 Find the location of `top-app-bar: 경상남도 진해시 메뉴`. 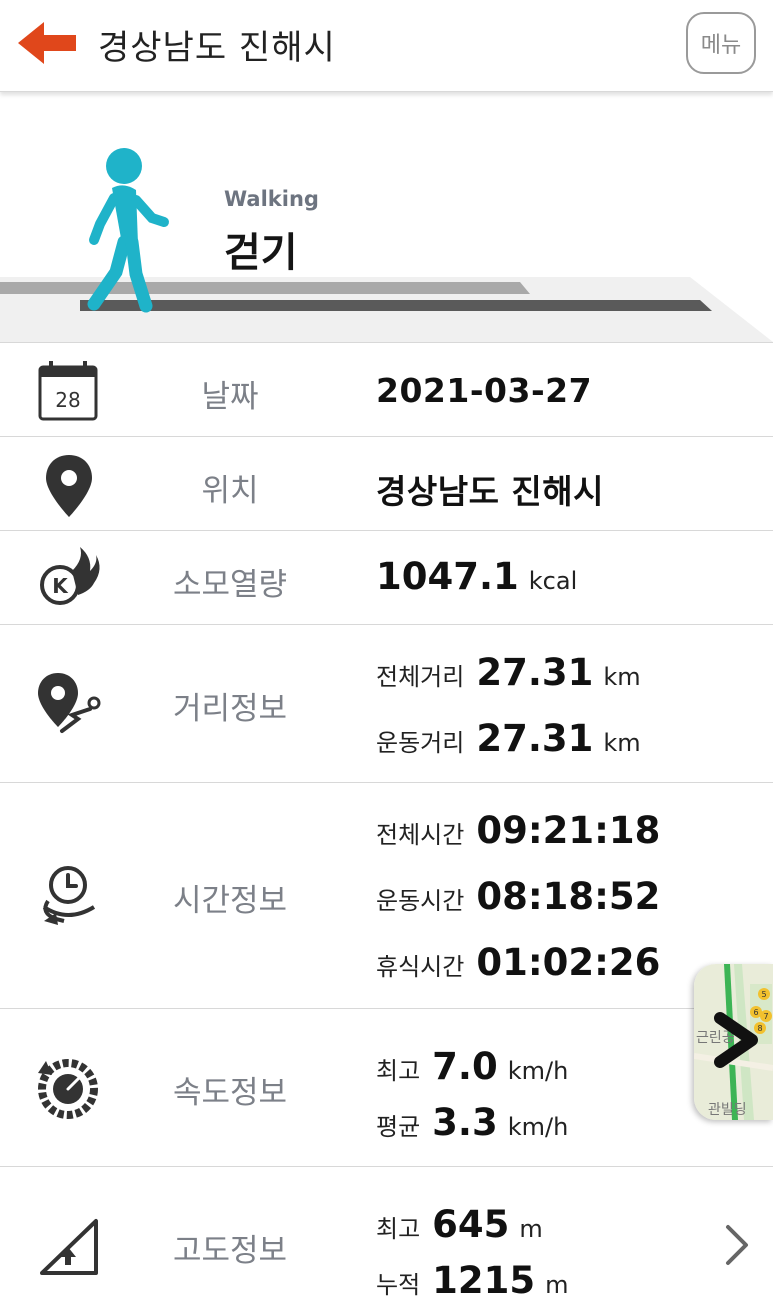

top-app-bar: 경상남도 진해시 메뉴 is located at coordinates (386, 46).